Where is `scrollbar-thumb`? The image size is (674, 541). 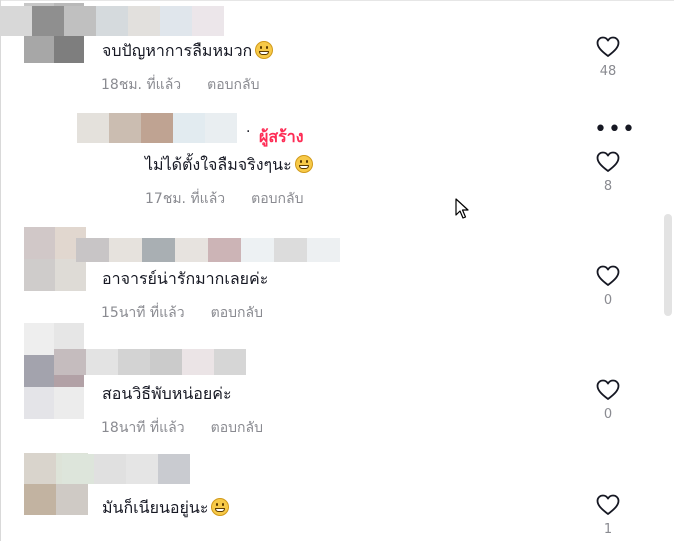 scrollbar-thumb is located at coordinates (668, 265).